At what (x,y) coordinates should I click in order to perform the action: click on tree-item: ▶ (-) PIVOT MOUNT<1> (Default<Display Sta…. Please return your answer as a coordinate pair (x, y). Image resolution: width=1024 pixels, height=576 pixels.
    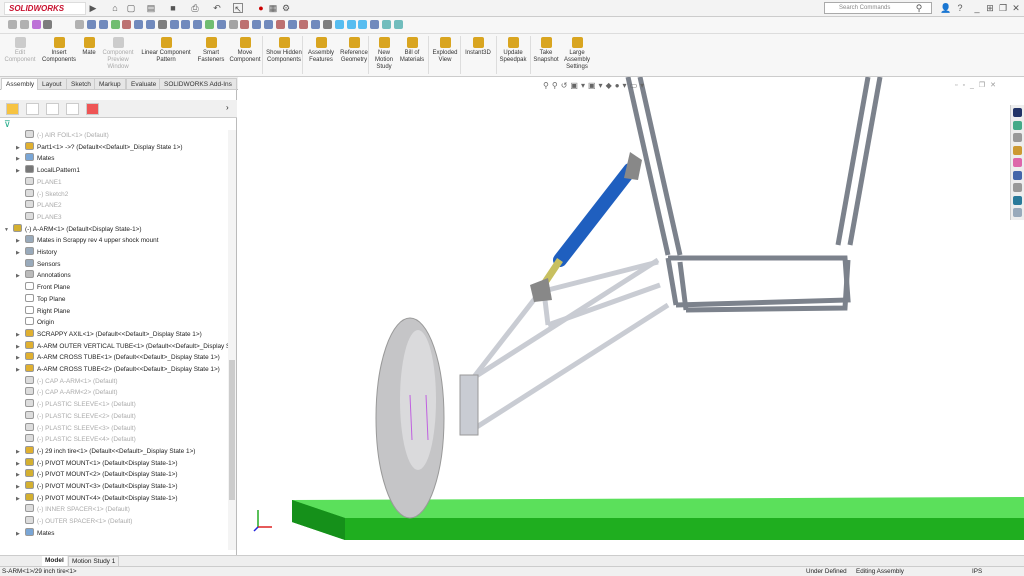
    Looking at the image, I should click on (97, 463).